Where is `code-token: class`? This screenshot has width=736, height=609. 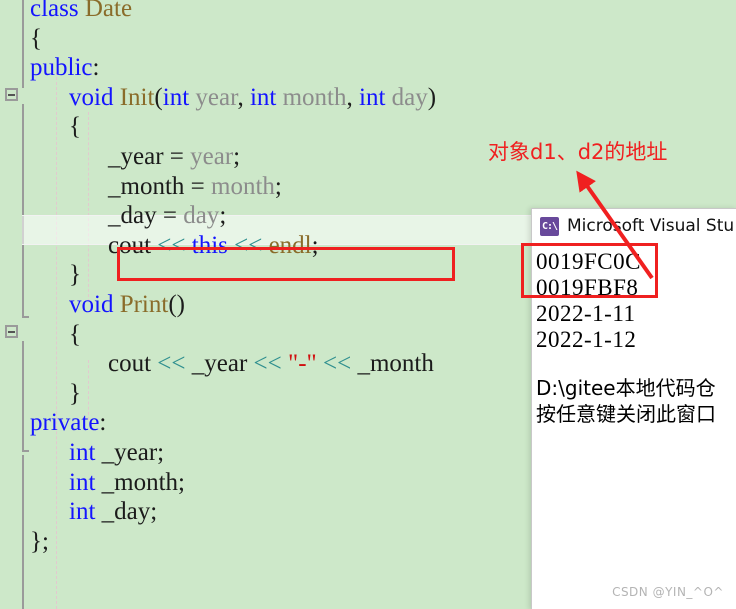
code-token: class is located at coordinates (57, 11).